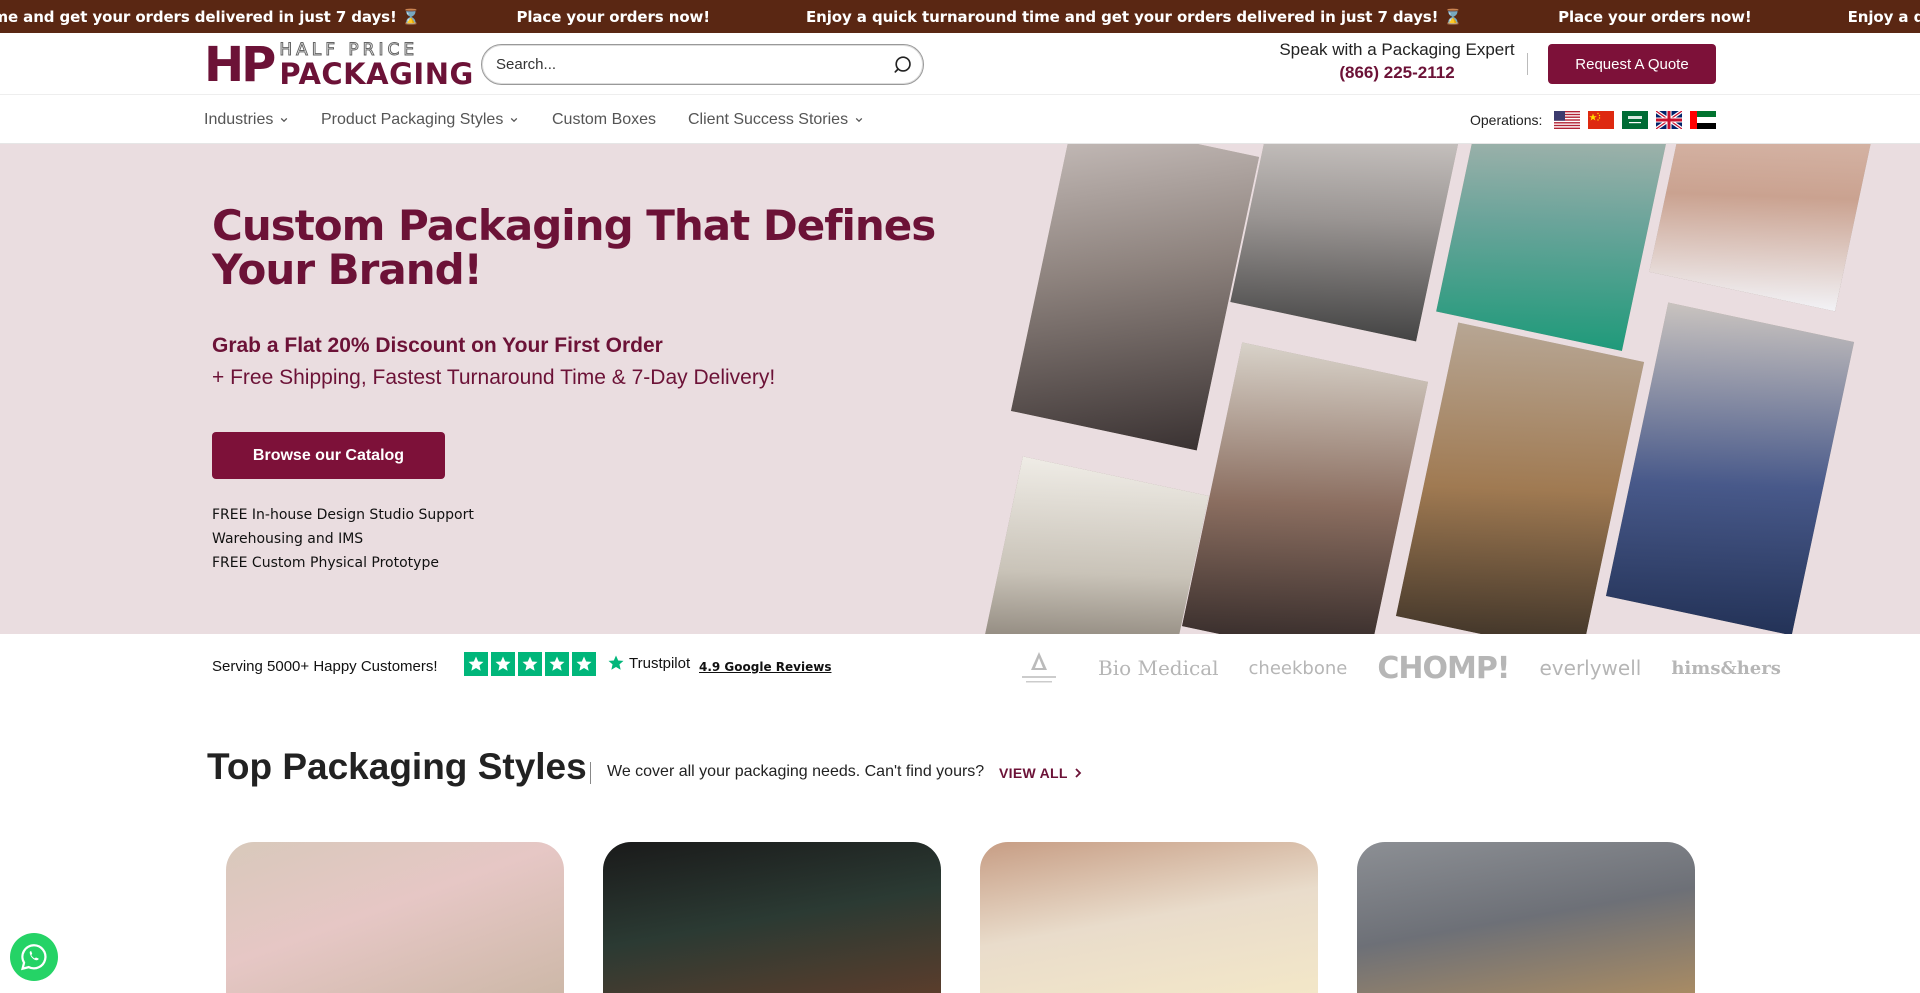 This screenshot has width=1920, height=993. Describe the element at coordinates (1632, 64) in the screenshot. I see `request-quote-button: Request A Quote` at that location.